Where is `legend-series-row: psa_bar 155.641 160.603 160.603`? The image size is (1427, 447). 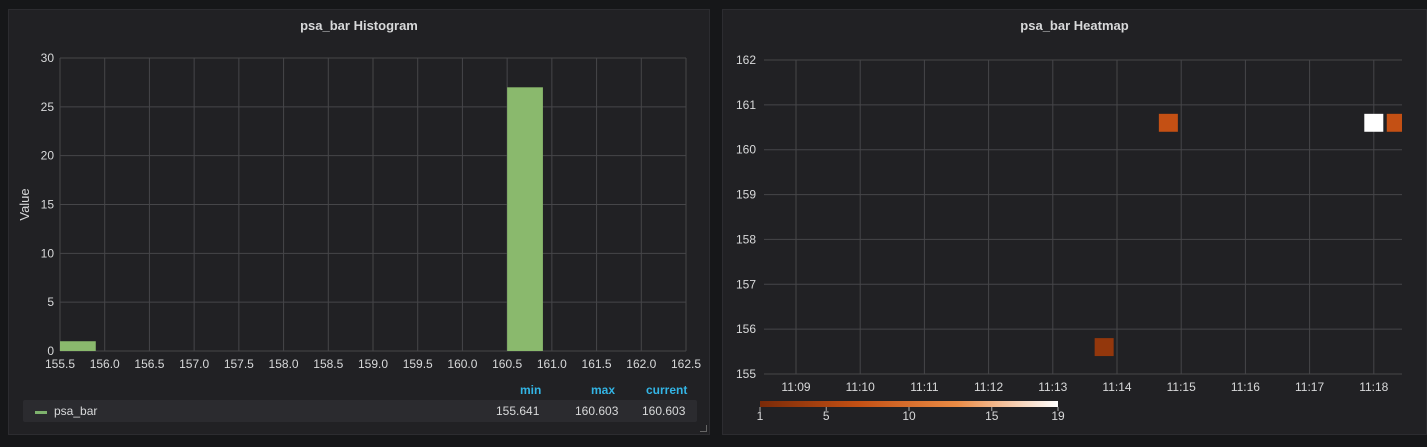 legend-series-row: psa_bar 155.641 160.603 160.603 is located at coordinates (360, 411).